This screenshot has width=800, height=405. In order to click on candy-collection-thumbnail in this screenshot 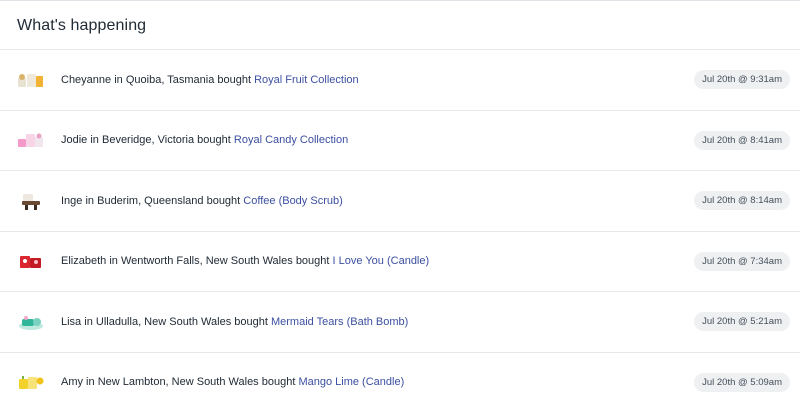, I will do `click(31, 140)`.